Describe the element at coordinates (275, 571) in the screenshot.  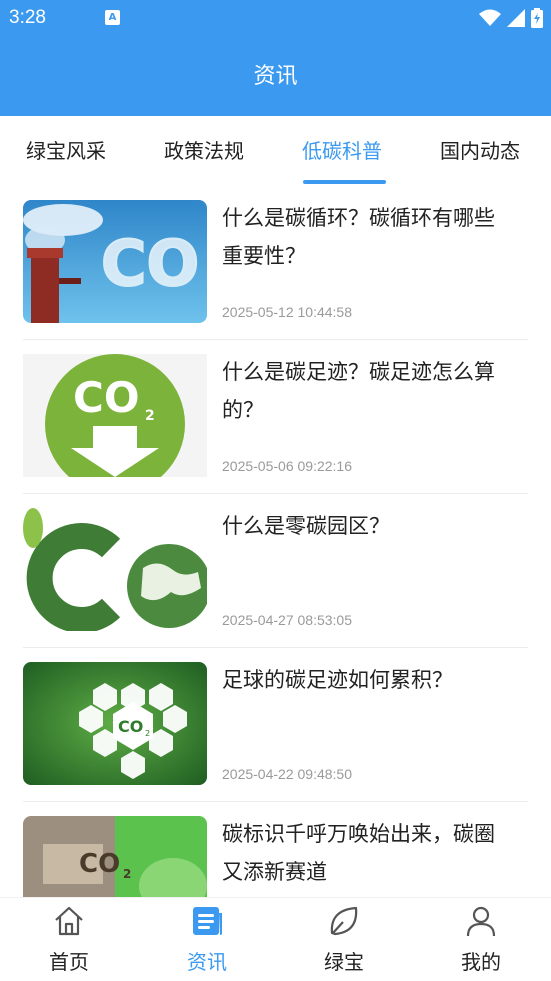
I see `article-item: 什么是零碳园区？ 2025-04-27 08:53:05` at that location.